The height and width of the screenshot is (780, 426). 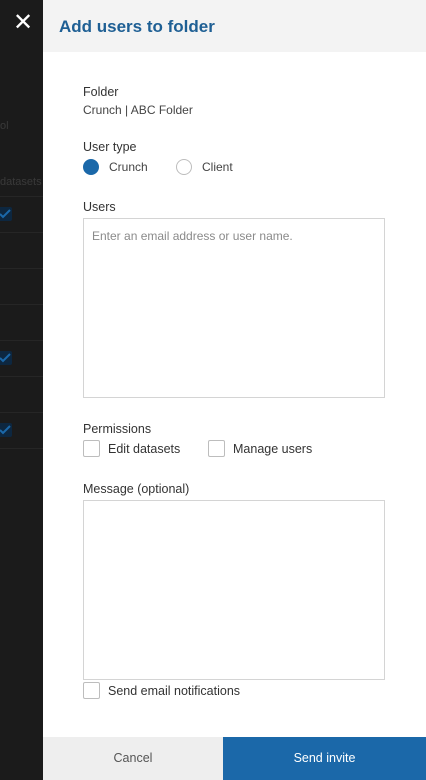 What do you see at coordinates (234, 26) in the screenshot?
I see `panel-header: Add users to folder` at bounding box center [234, 26].